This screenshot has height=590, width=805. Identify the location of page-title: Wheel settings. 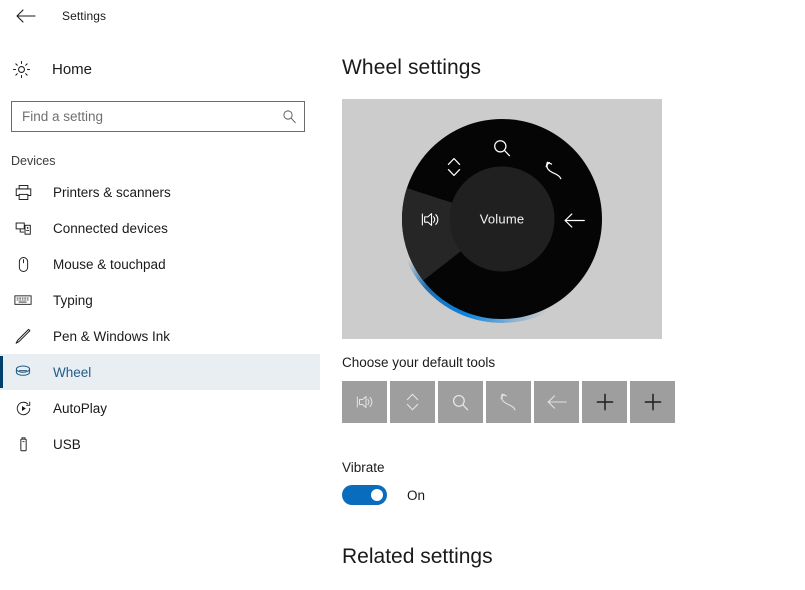
(412, 67).